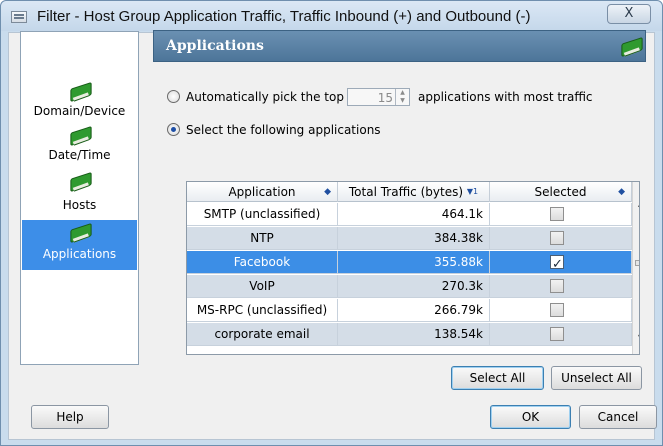 This screenshot has width=663, height=446. I want to click on traffic-cell: 266.79k, so click(414, 310).